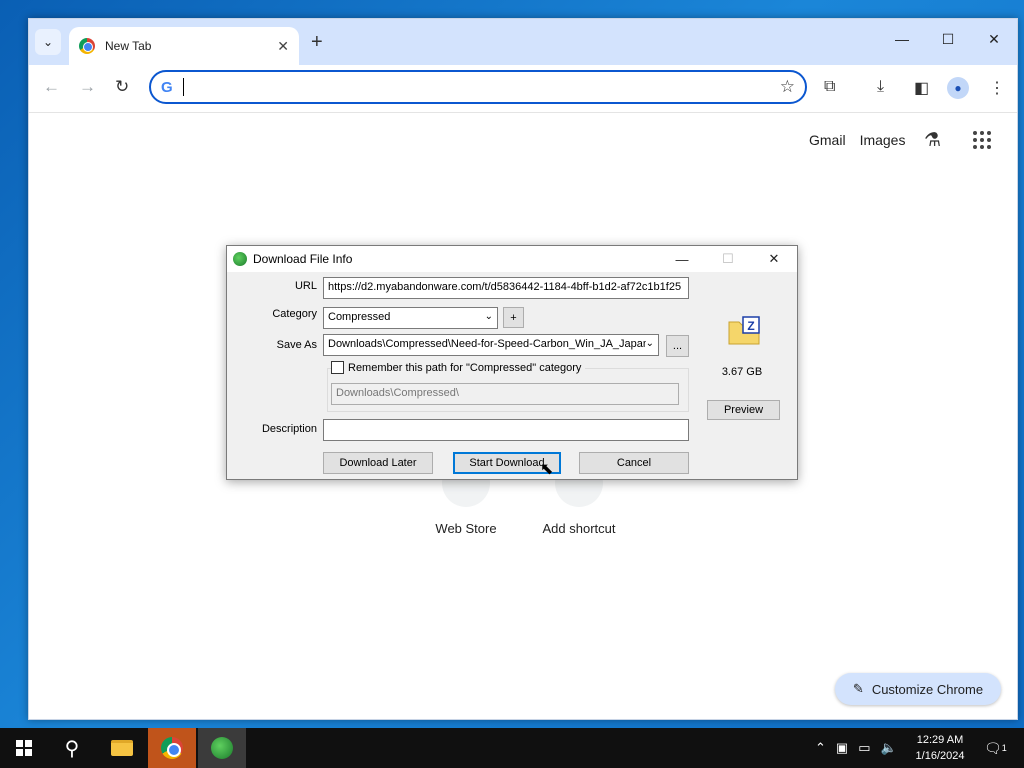  I want to click on maximize-icon: ☐, so click(948, 39).